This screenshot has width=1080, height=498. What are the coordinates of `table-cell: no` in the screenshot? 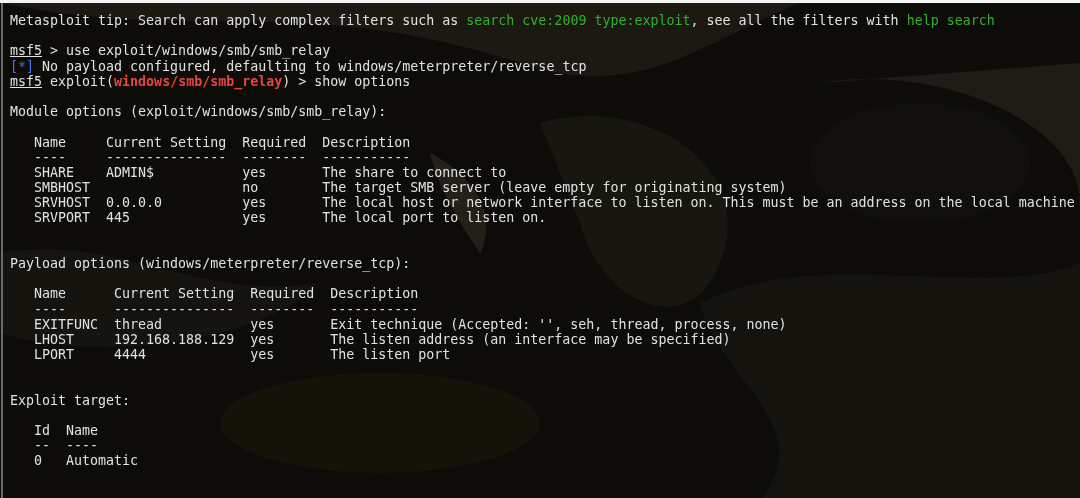 It's located at (250, 188).